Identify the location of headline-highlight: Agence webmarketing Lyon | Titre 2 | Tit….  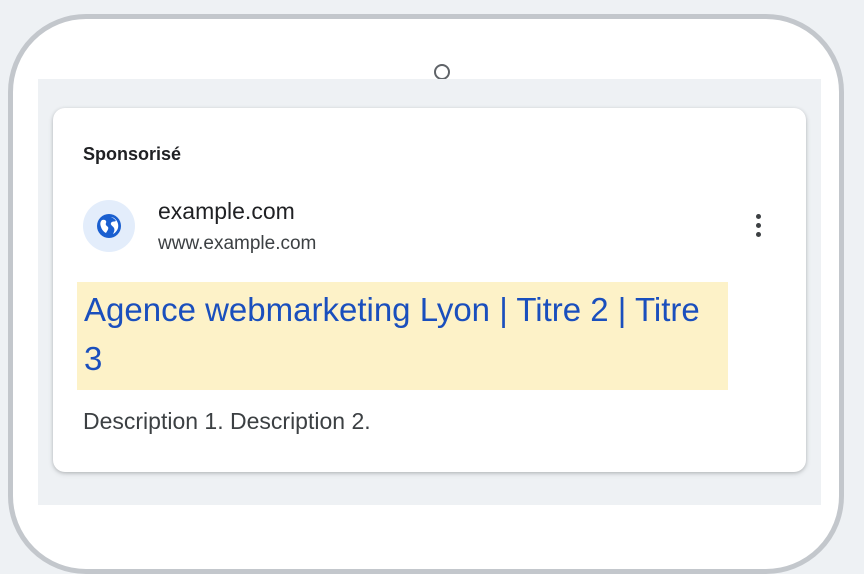
(402, 336).